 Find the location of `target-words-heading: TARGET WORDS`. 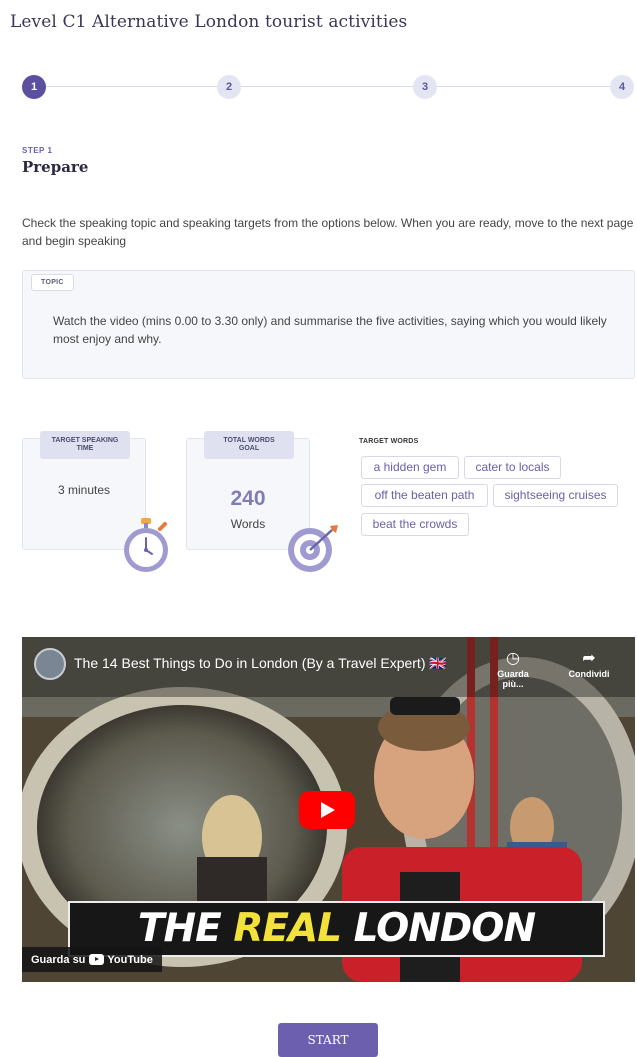

target-words-heading: TARGET WORDS is located at coordinates (389, 441).